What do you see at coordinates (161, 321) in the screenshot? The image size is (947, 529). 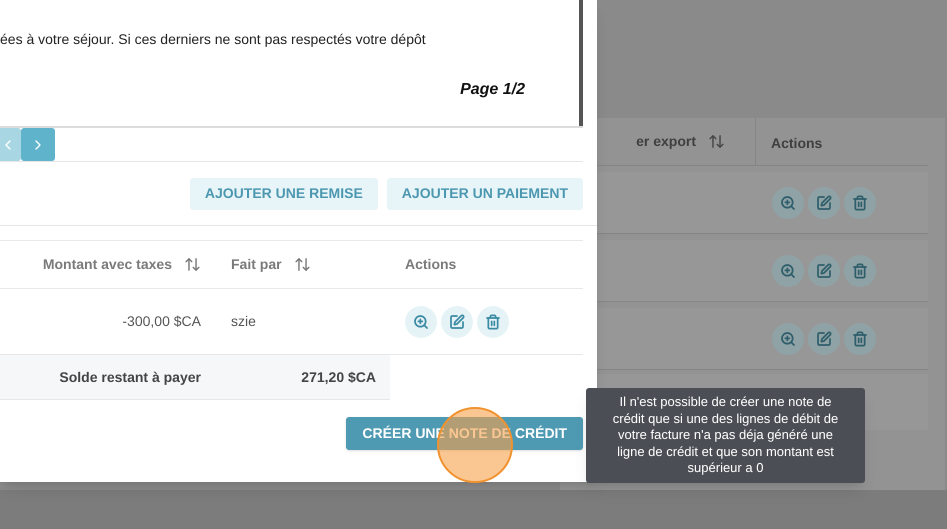 I see `table-cell-text: -300,00 $CA` at bounding box center [161, 321].